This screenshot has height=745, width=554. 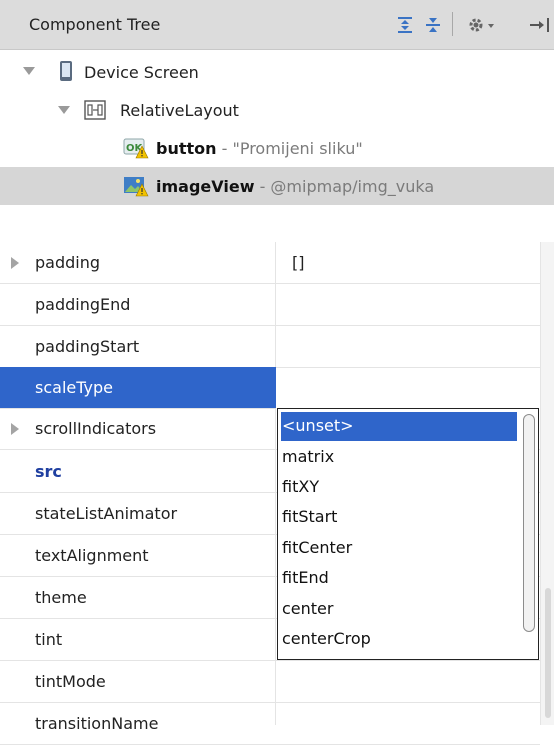 I want to click on relative-layout-icon, so click(x=95, y=112).